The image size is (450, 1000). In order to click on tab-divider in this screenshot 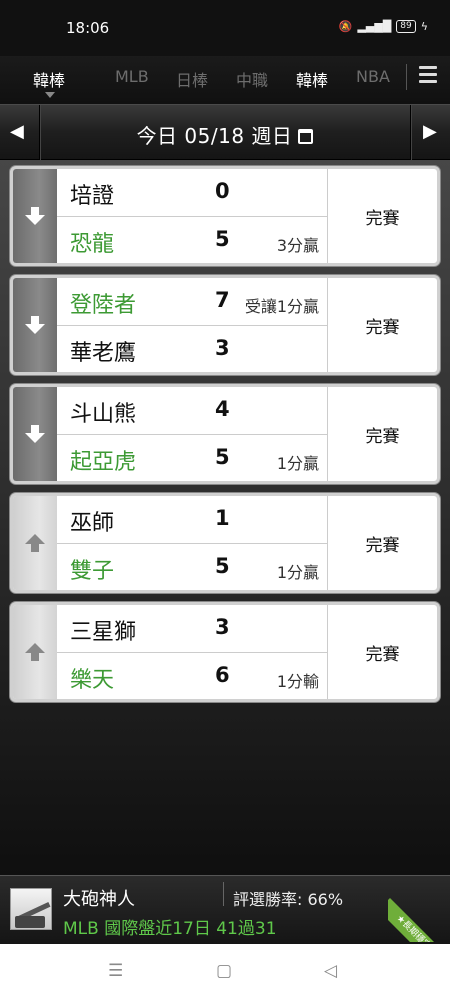, I will do `click(406, 77)`.